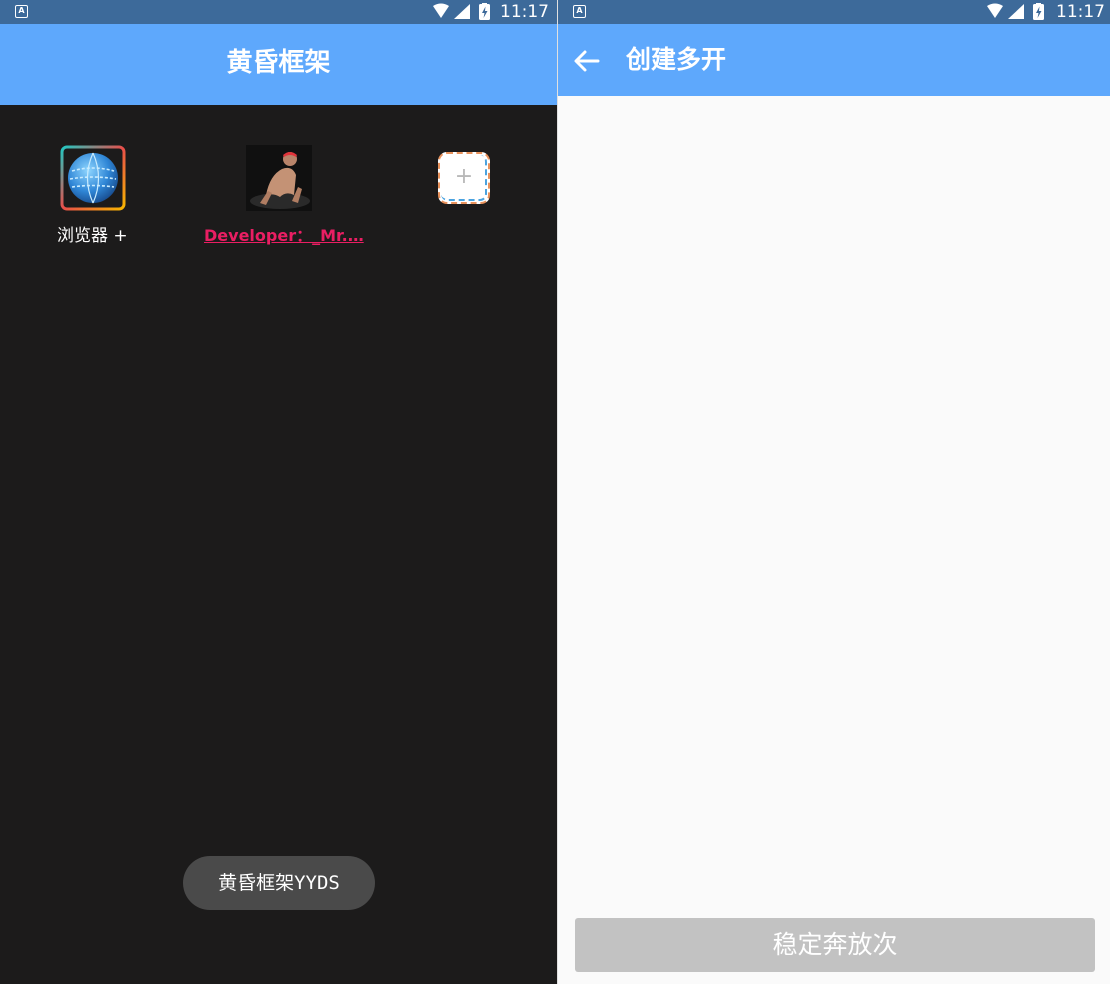 The image size is (1110, 984). What do you see at coordinates (835, 945) in the screenshot?
I see `create-button: 稳定奔放次` at bounding box center [835, 945].